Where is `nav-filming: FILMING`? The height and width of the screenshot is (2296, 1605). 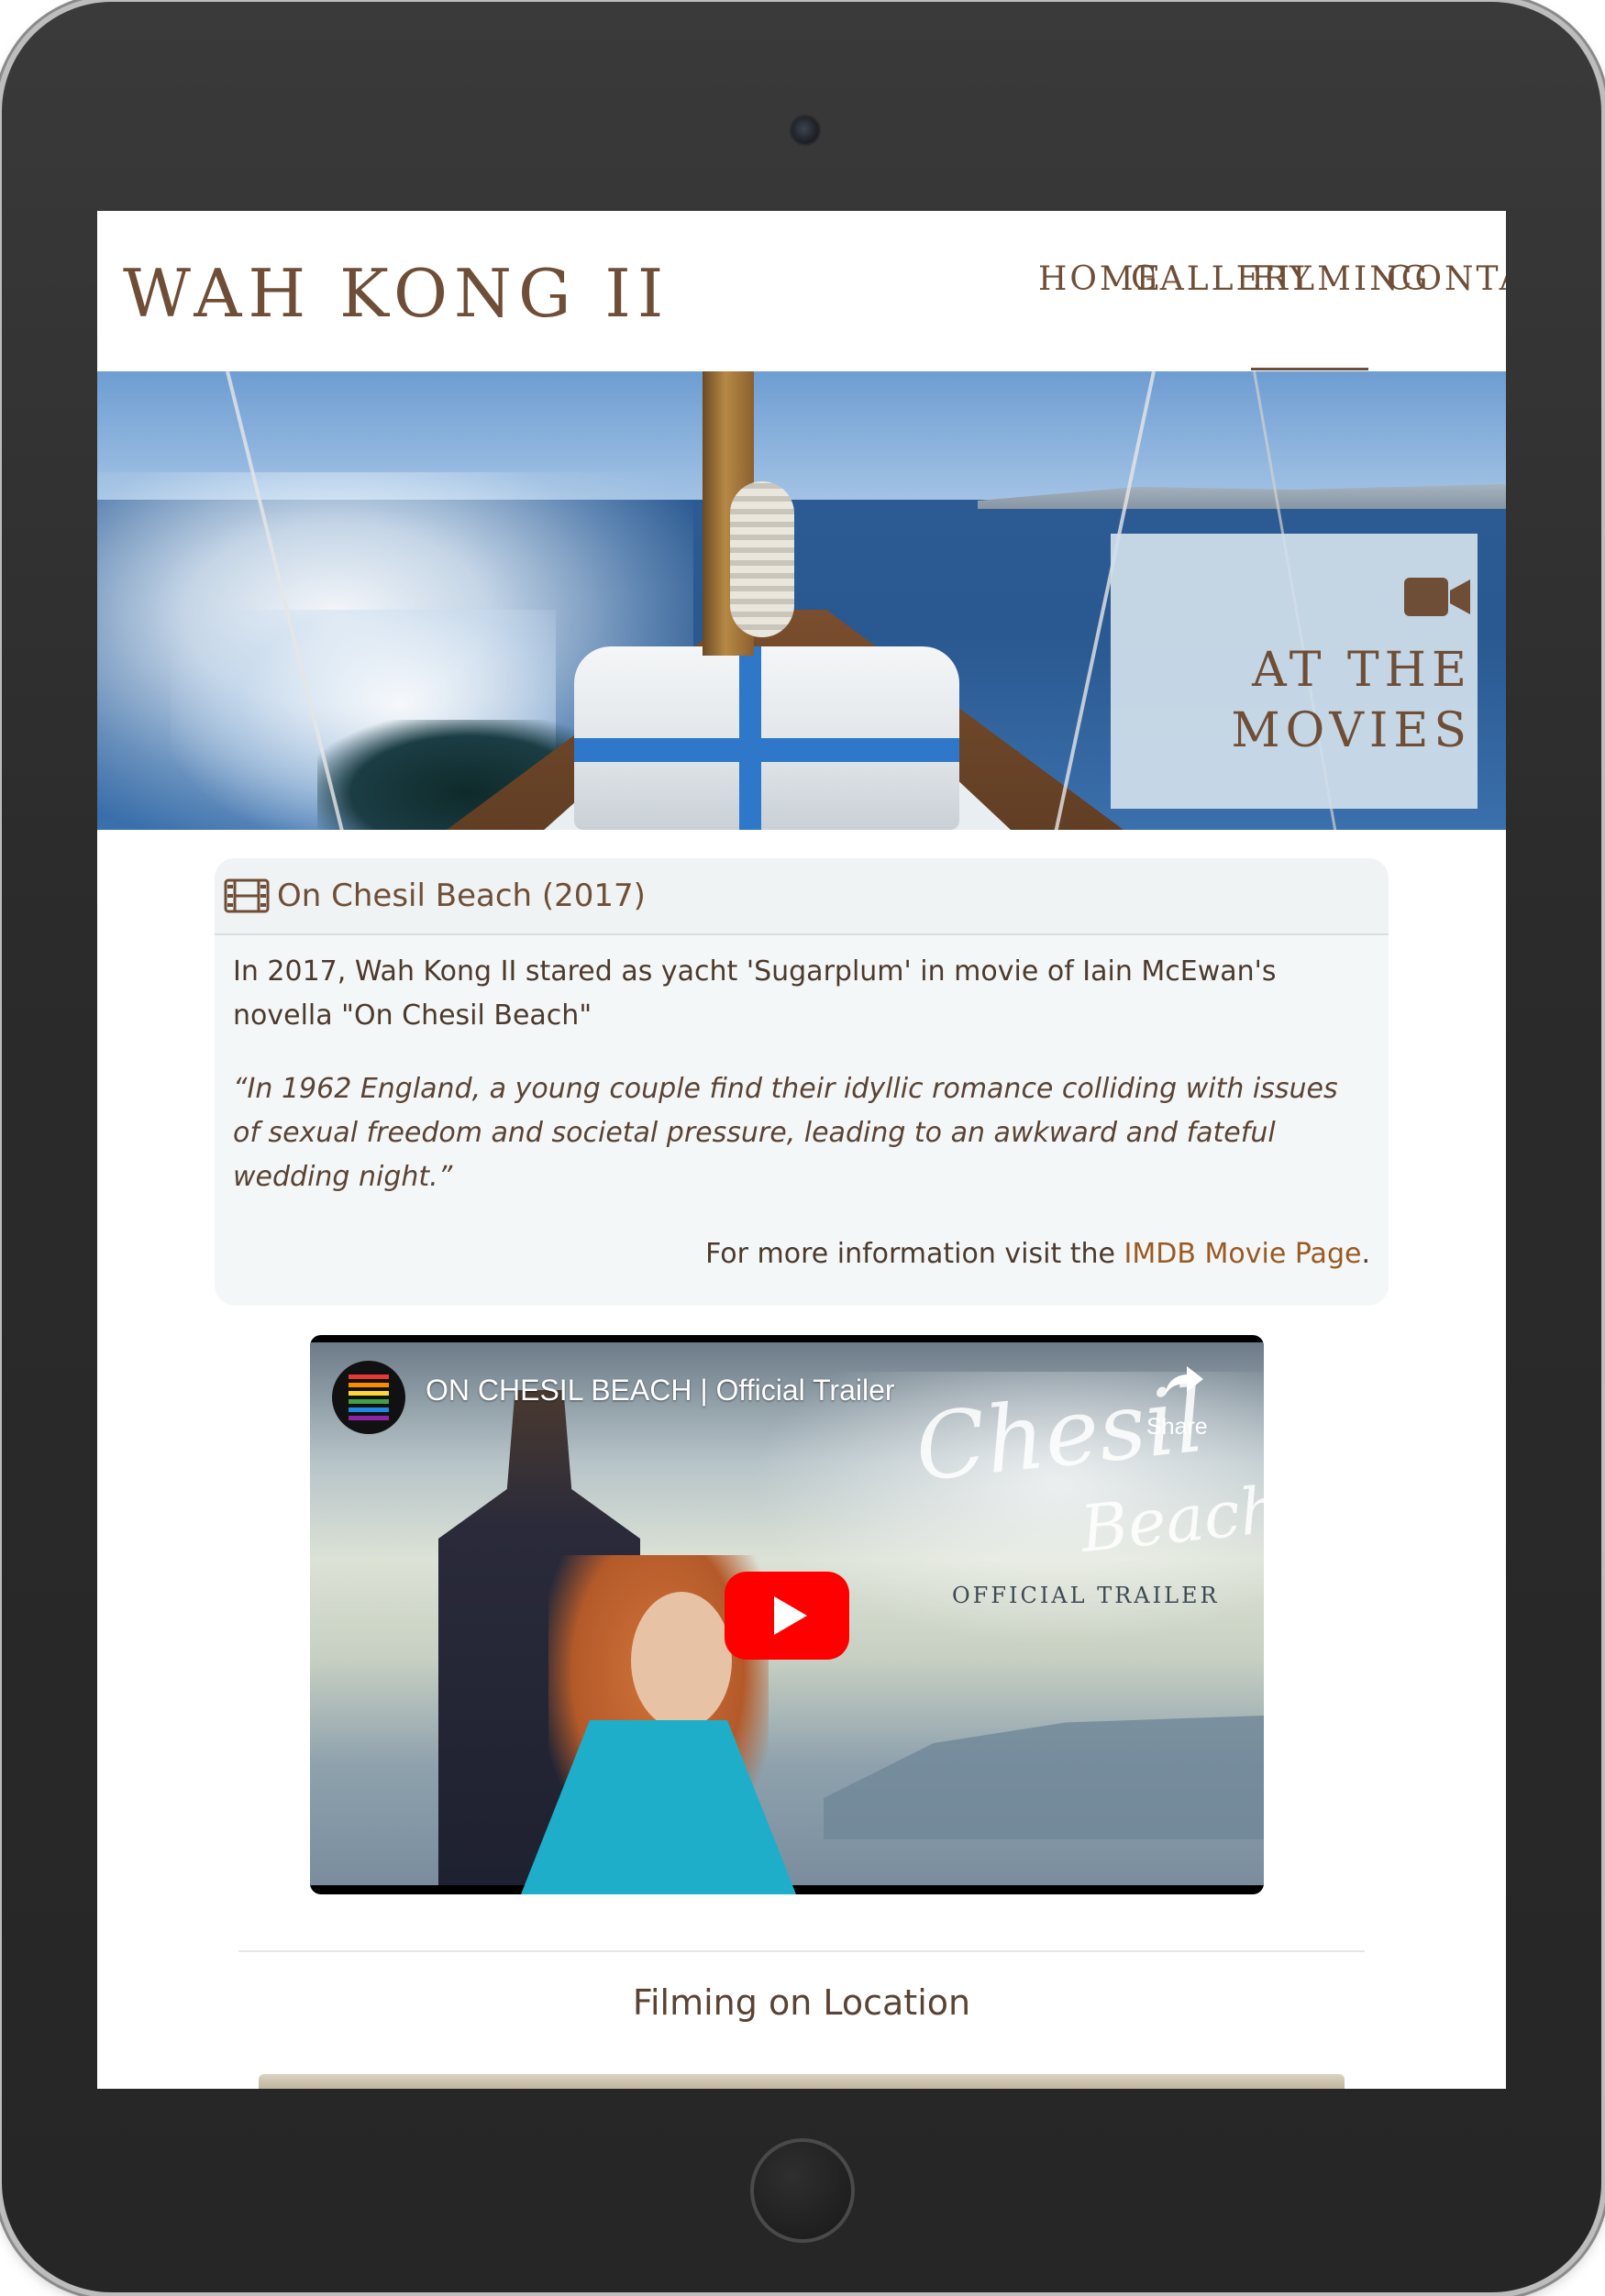
nav-filming: FILMING is located at coordinates (1339, 315).